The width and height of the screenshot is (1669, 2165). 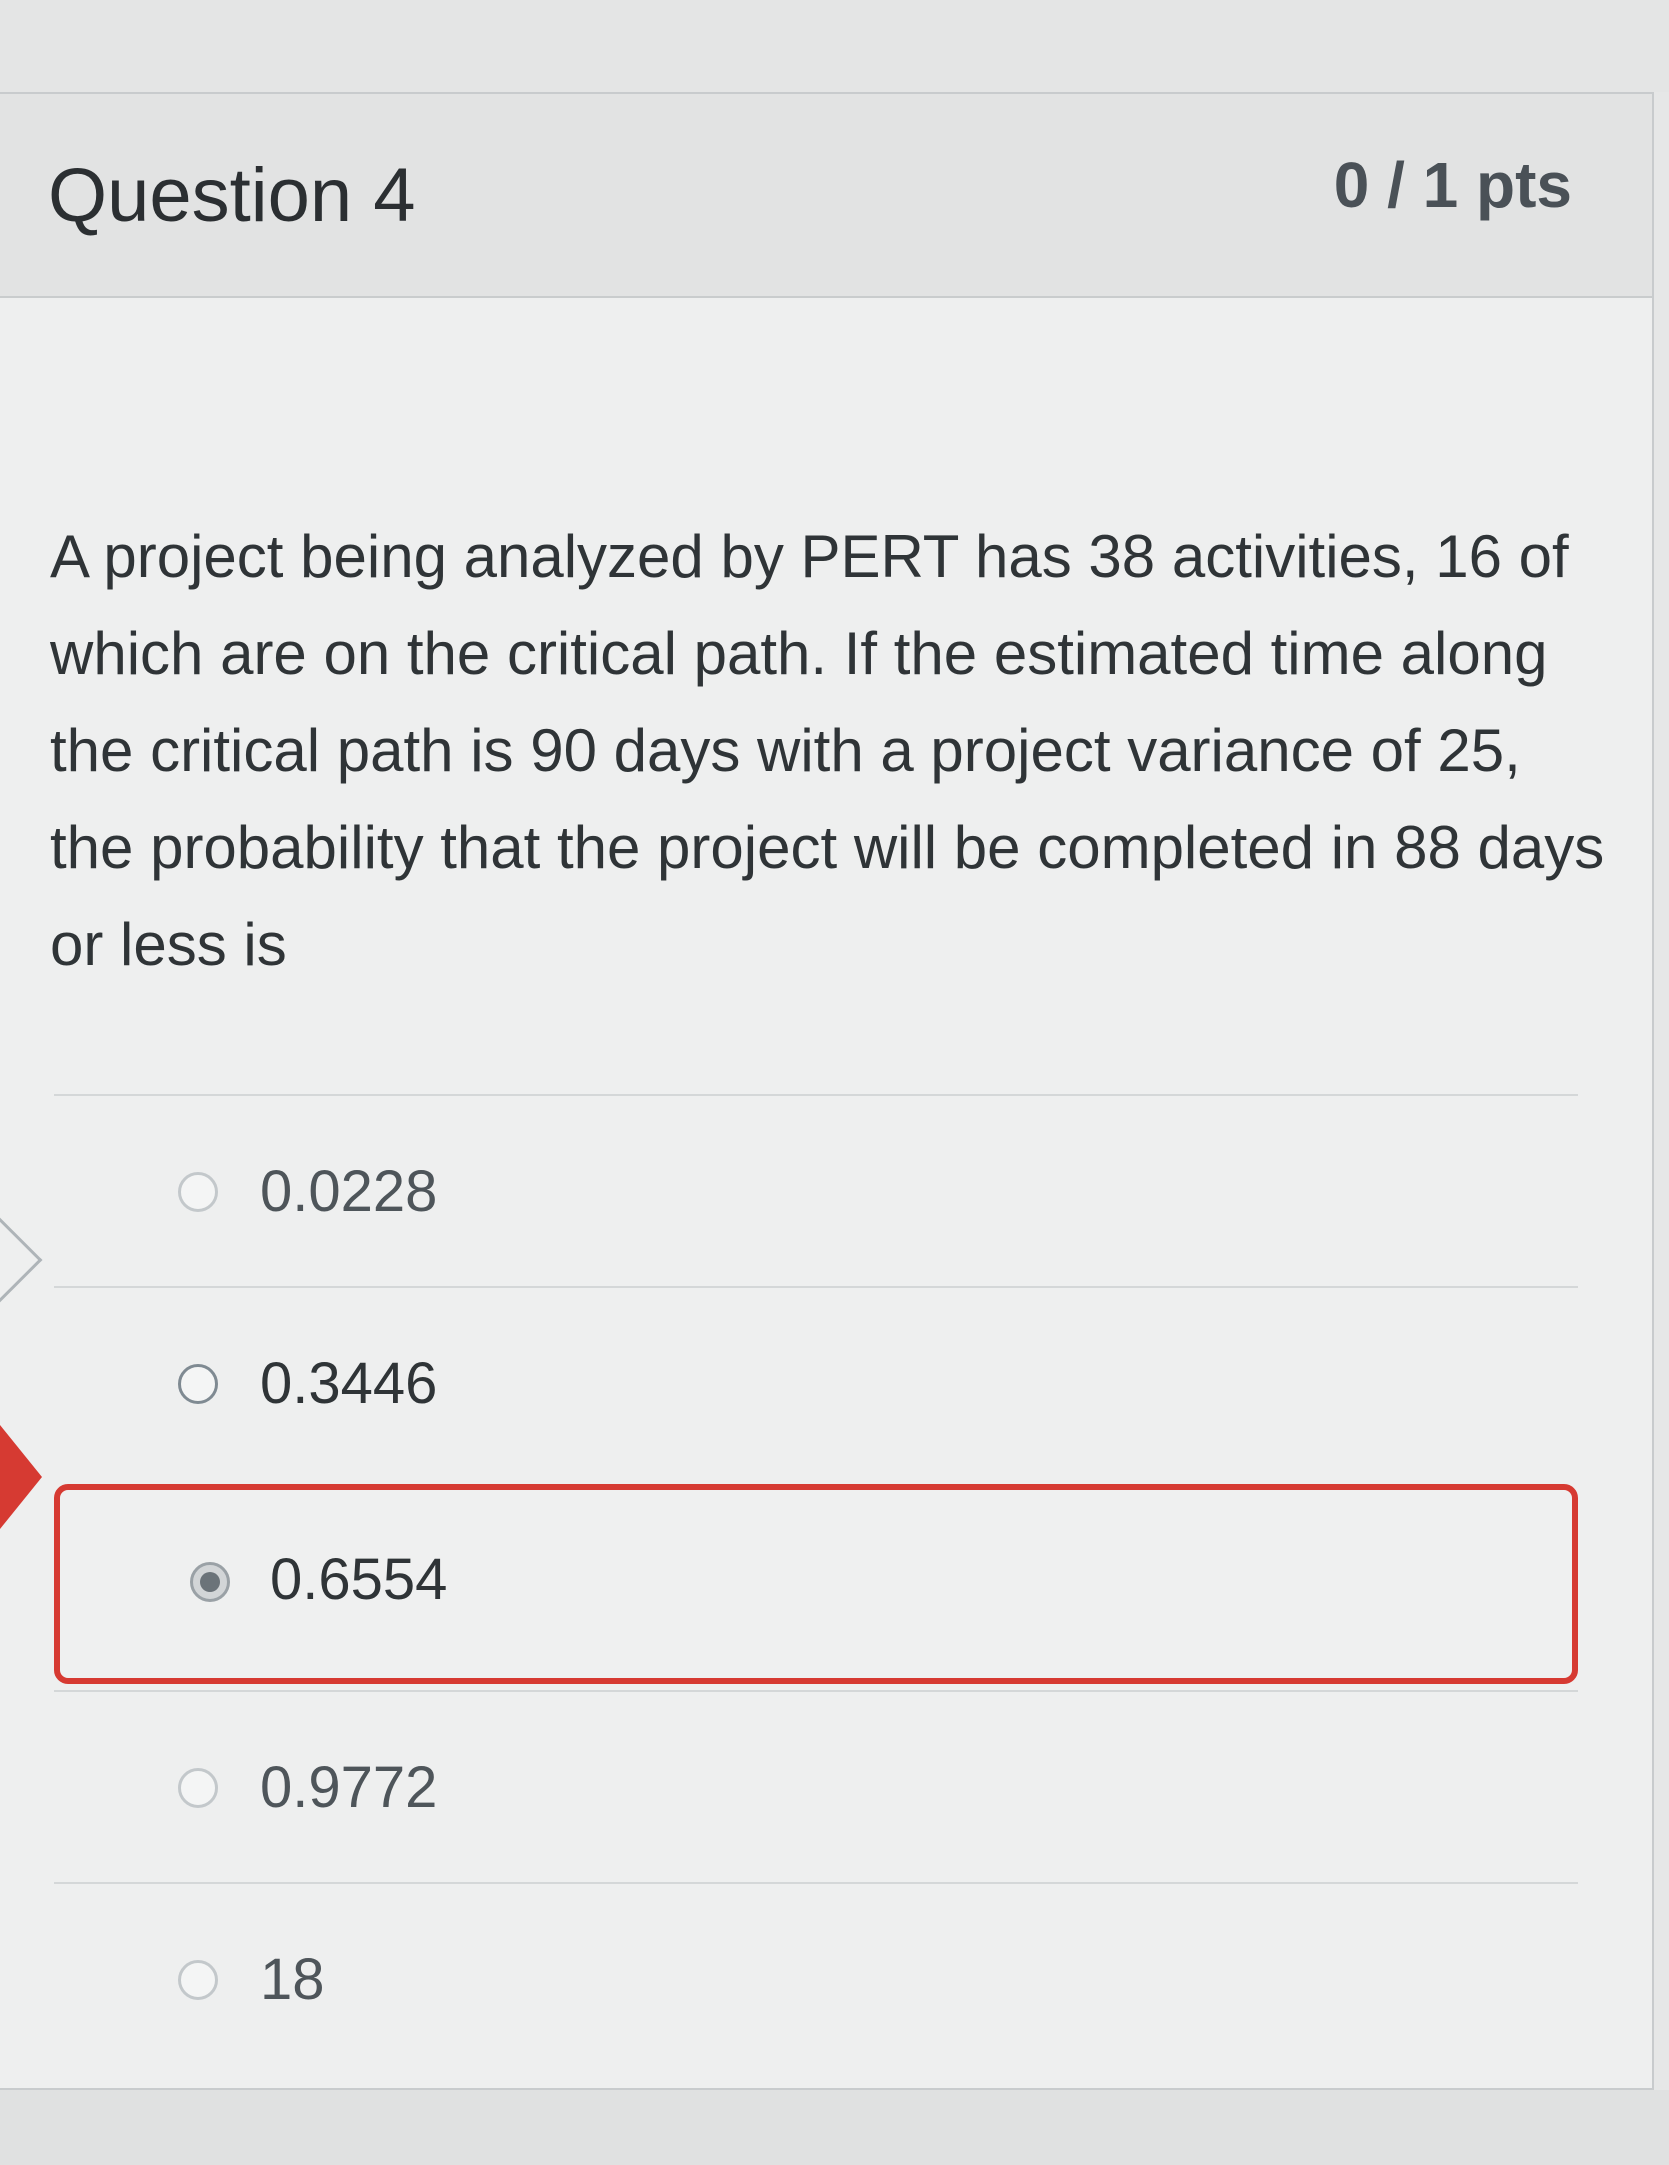 I want to click on incorrect-answer-arrow-icon, so click(x=21, y=1477).